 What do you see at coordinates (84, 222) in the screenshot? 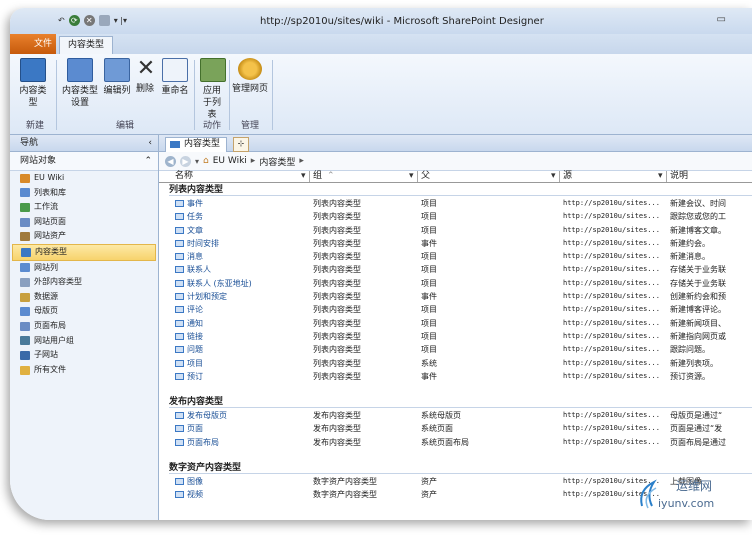
I see `sidebar-item: 网站页面` at bounding box center [84, 222].